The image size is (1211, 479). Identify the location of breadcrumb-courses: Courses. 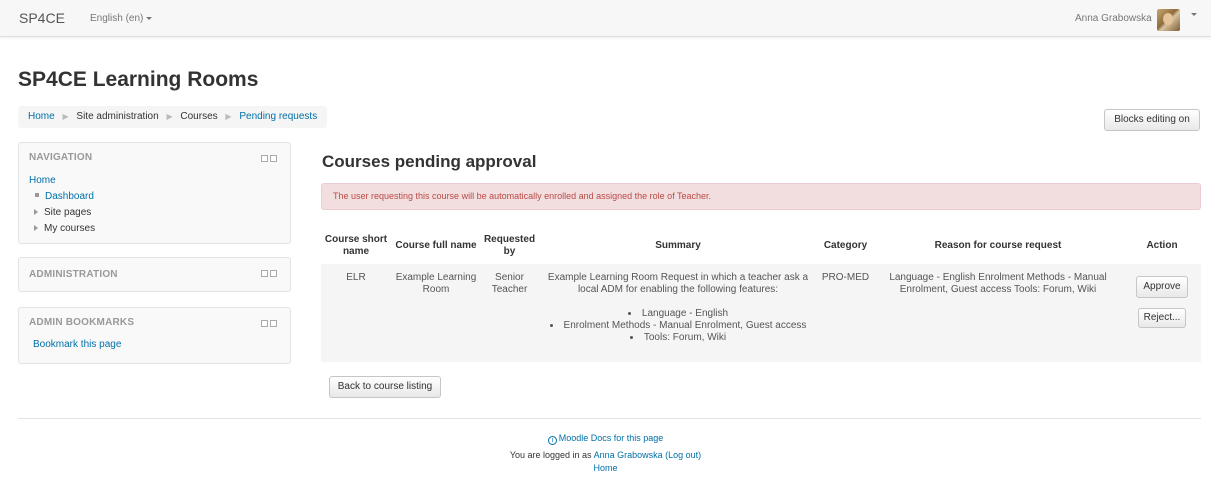
(198, 116).